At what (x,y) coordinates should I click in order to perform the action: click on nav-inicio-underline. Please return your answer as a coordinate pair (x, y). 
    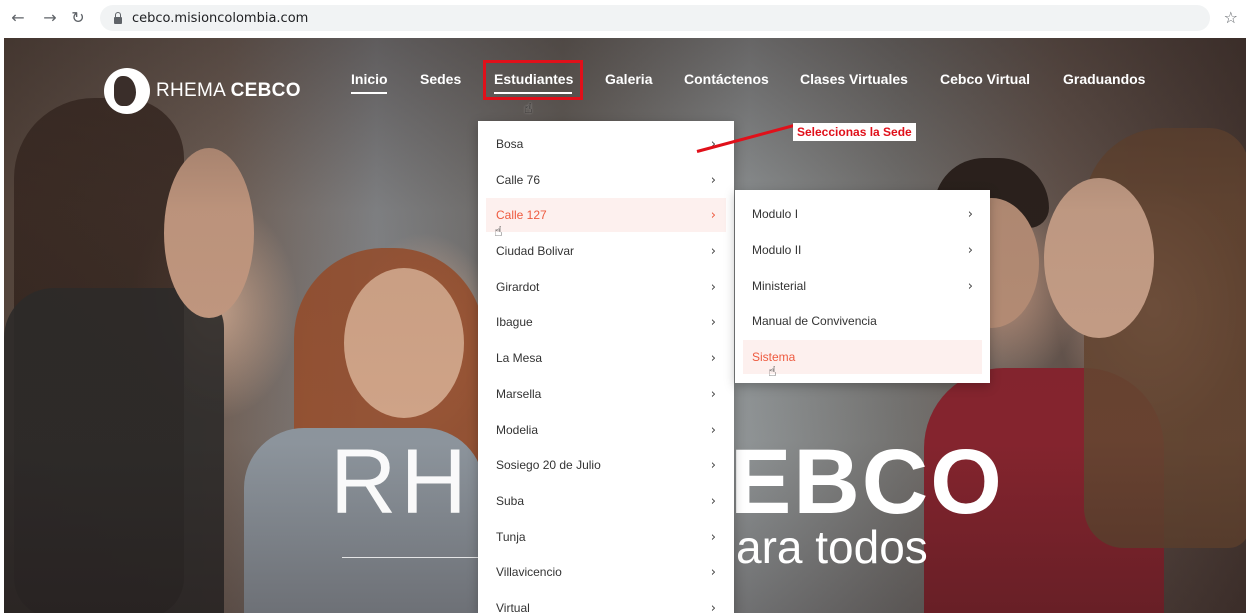
    Looking at the image, I should click on (369, 93).